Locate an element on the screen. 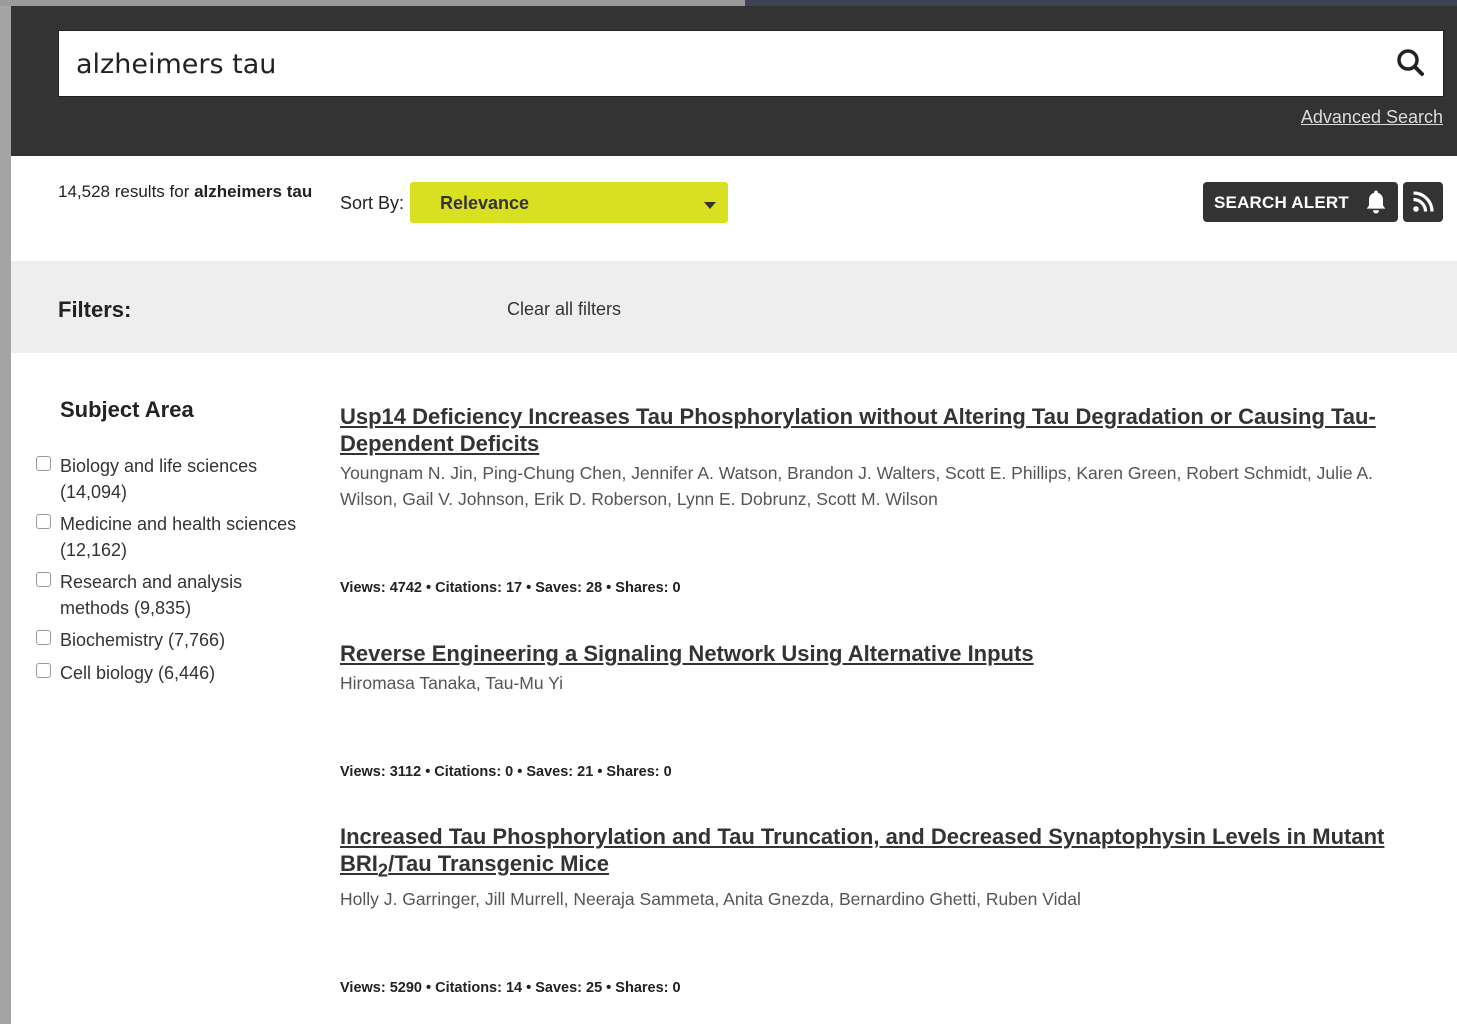 This screenshot has height=1024, width=1457. search-button is located at coordinates (1411, 63).